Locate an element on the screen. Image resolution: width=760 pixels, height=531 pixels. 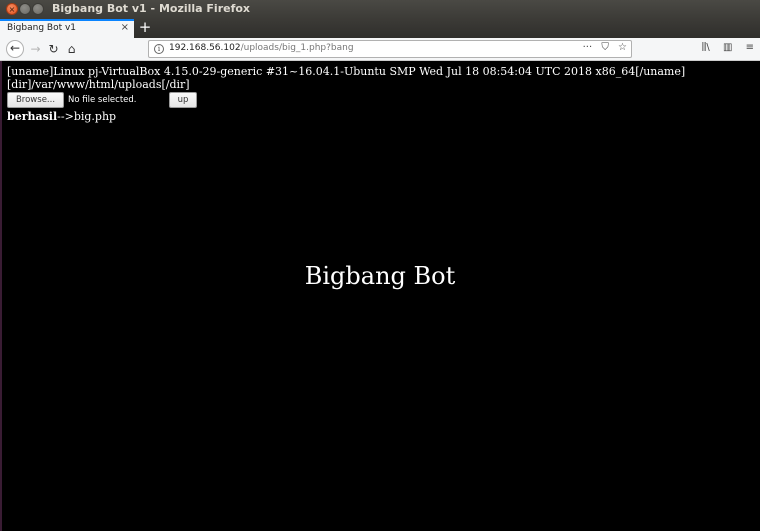
url-text: 192.168.56.102/uploads/big_1.php?bang is located at coordinates (261, 48).